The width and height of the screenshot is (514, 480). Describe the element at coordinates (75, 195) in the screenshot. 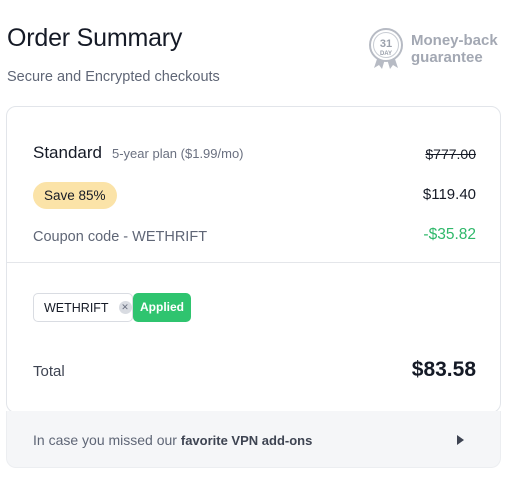

I see `save-badge: Save 85%` at that location.